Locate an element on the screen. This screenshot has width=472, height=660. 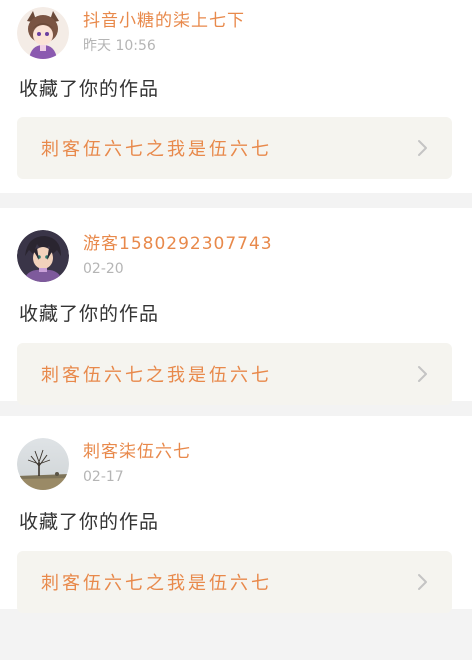
timestamp: 昨天 10:56 is located at coordinates (119, 46).